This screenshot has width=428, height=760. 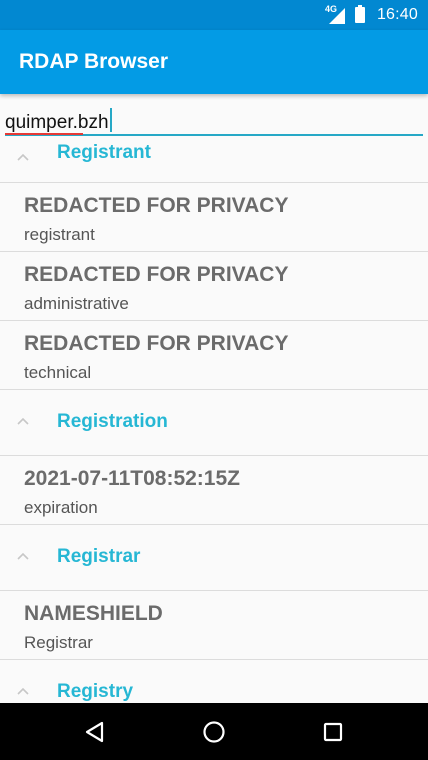 I want to click on section-header-registration: Registration, so click(x=214, y=422).